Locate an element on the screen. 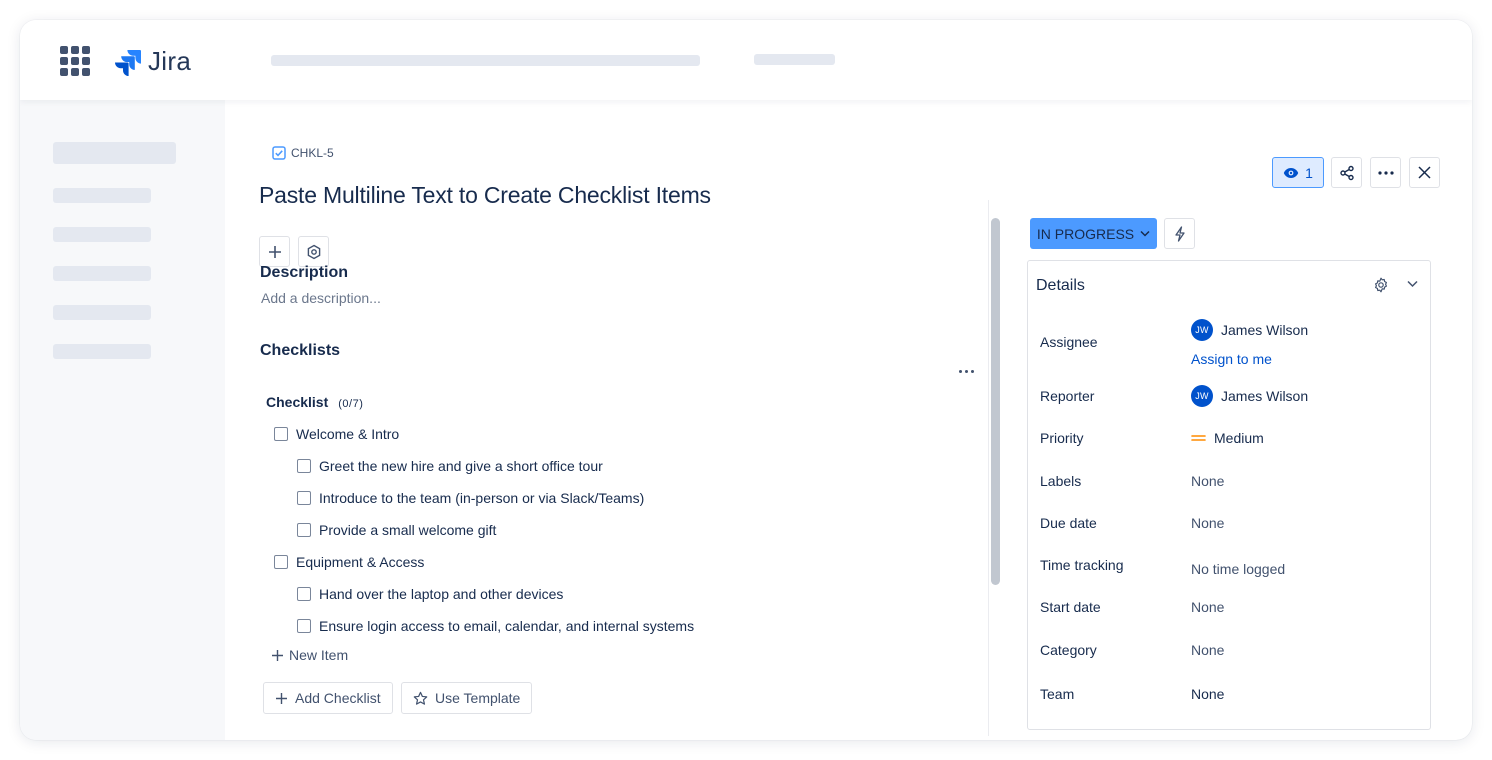  add-checklist-button: Add Checklist is located at coordinates (328, 698).